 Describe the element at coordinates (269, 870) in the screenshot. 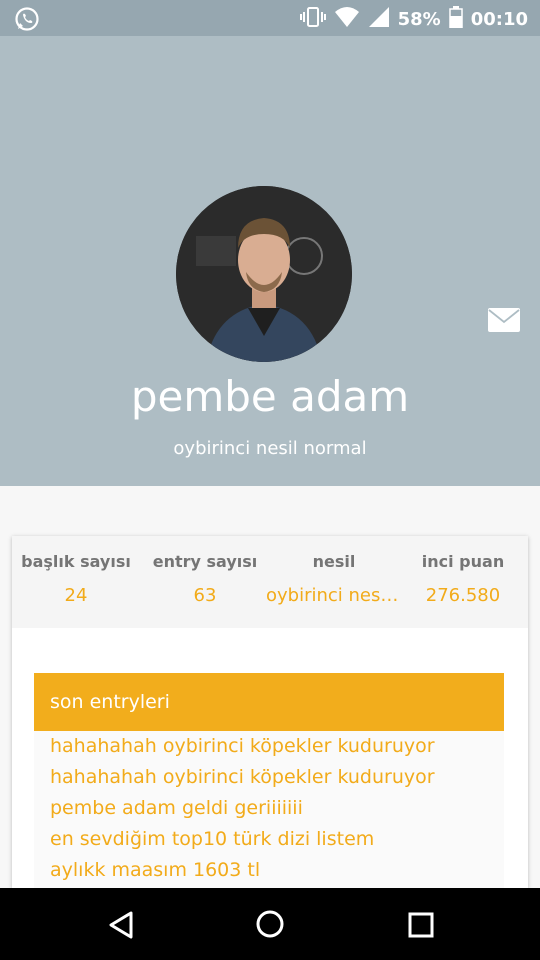

I see `entry-link: aylıkk maasım 1603 tl` at that location.